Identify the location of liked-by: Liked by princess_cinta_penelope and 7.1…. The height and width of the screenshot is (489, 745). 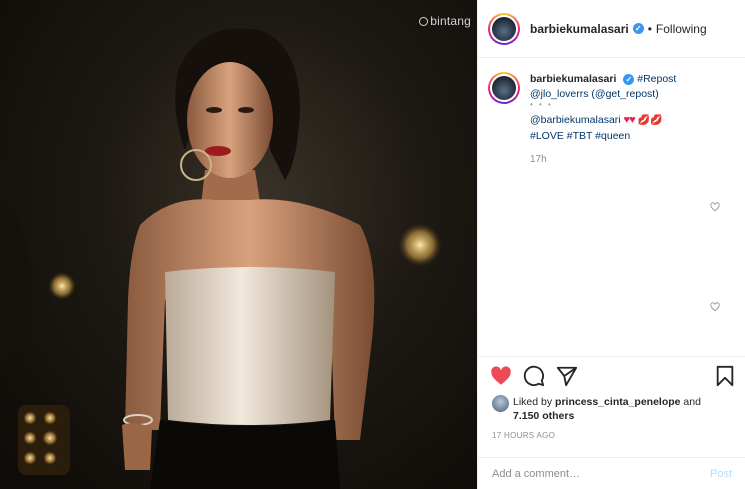
(596, 409).